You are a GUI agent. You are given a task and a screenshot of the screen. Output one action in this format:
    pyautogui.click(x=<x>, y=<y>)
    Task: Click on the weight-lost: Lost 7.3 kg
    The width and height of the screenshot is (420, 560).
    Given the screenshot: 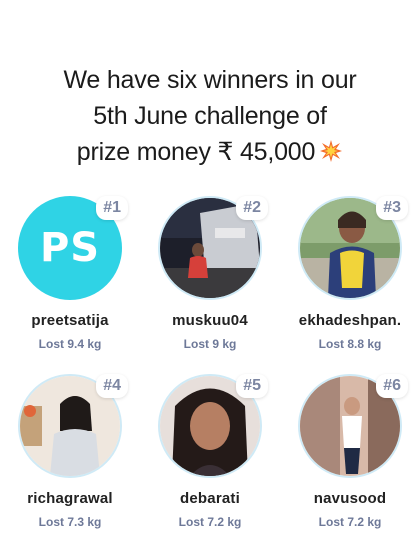 What is the action you would take?
    pyautogui.click(x=70, y=522)
    